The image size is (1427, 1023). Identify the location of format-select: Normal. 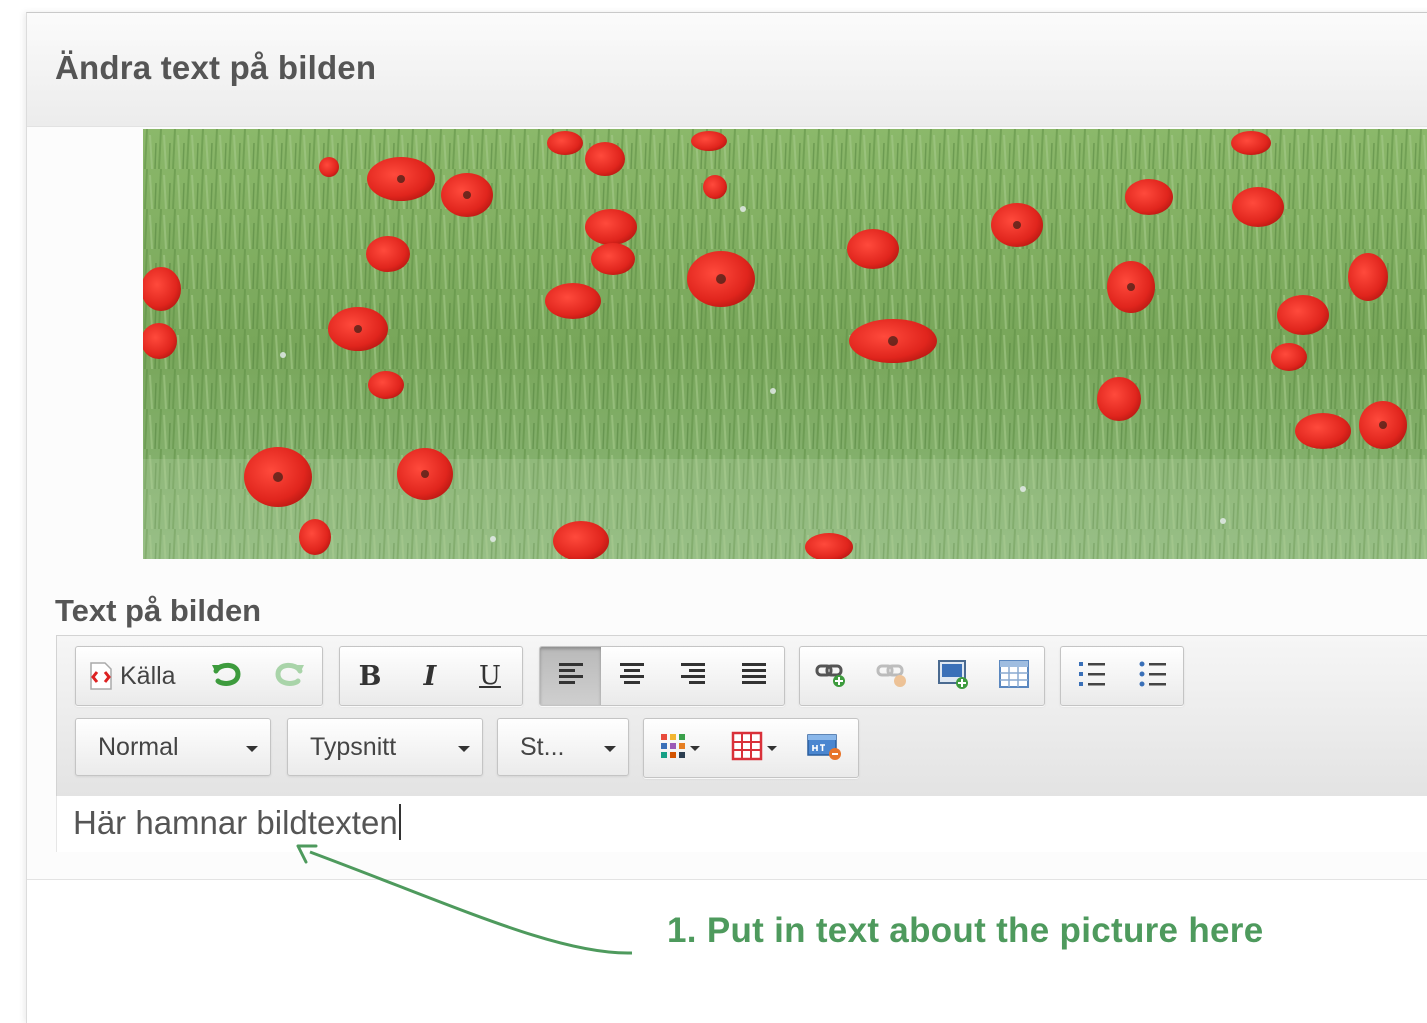
(173, 747).